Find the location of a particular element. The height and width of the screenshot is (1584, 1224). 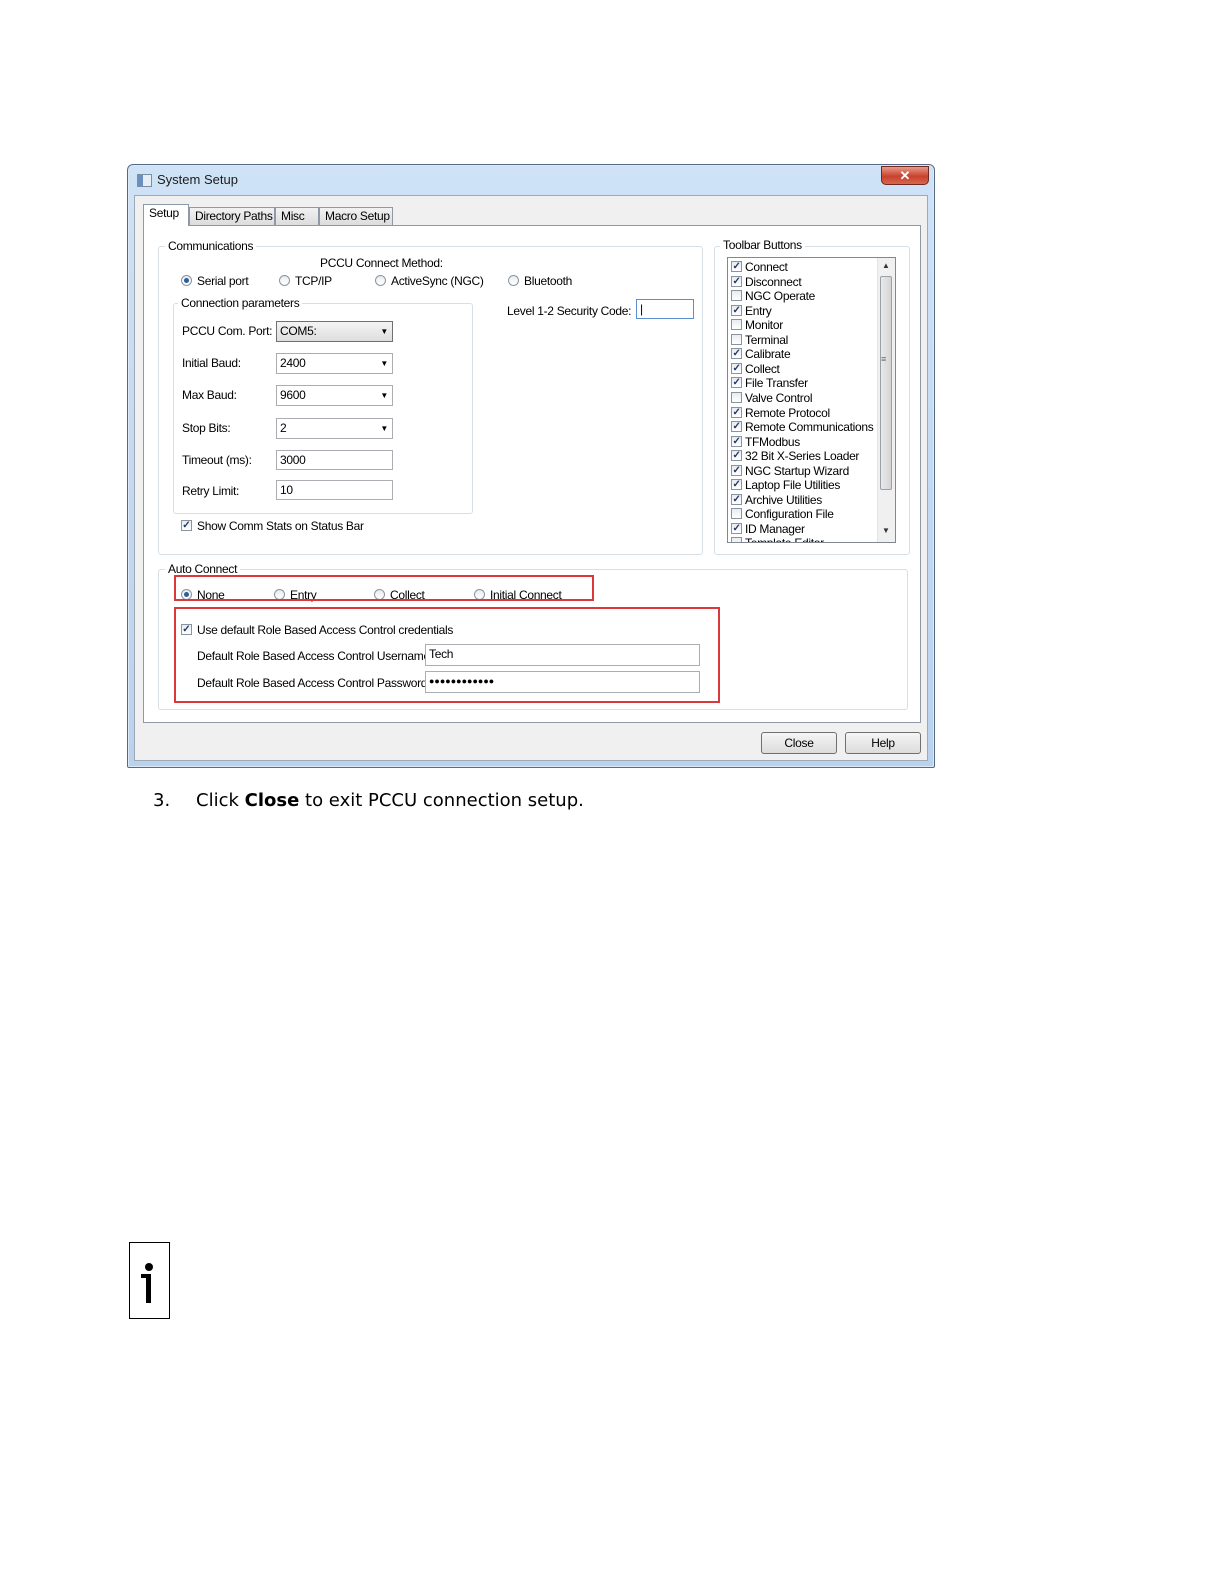

show-comm-stats-label: Show Comm Stats on Status Bar is located at coordinates (280, 526).